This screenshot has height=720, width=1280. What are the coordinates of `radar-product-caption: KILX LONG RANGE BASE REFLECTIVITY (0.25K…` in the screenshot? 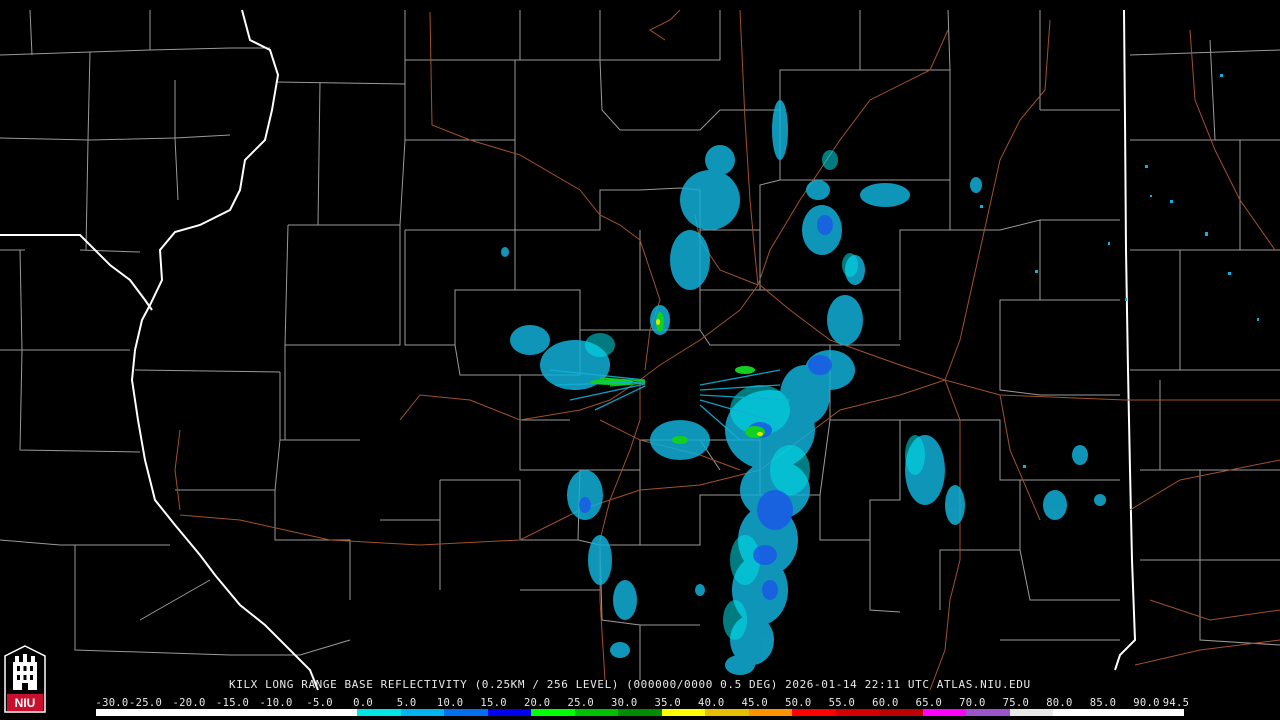 It's located at (630, 684).